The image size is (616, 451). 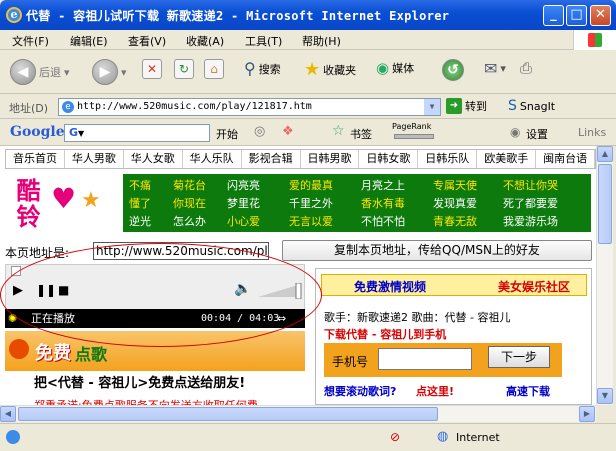 I want to click on banner-song: 不想让你哭, so click(x=530, y=185).